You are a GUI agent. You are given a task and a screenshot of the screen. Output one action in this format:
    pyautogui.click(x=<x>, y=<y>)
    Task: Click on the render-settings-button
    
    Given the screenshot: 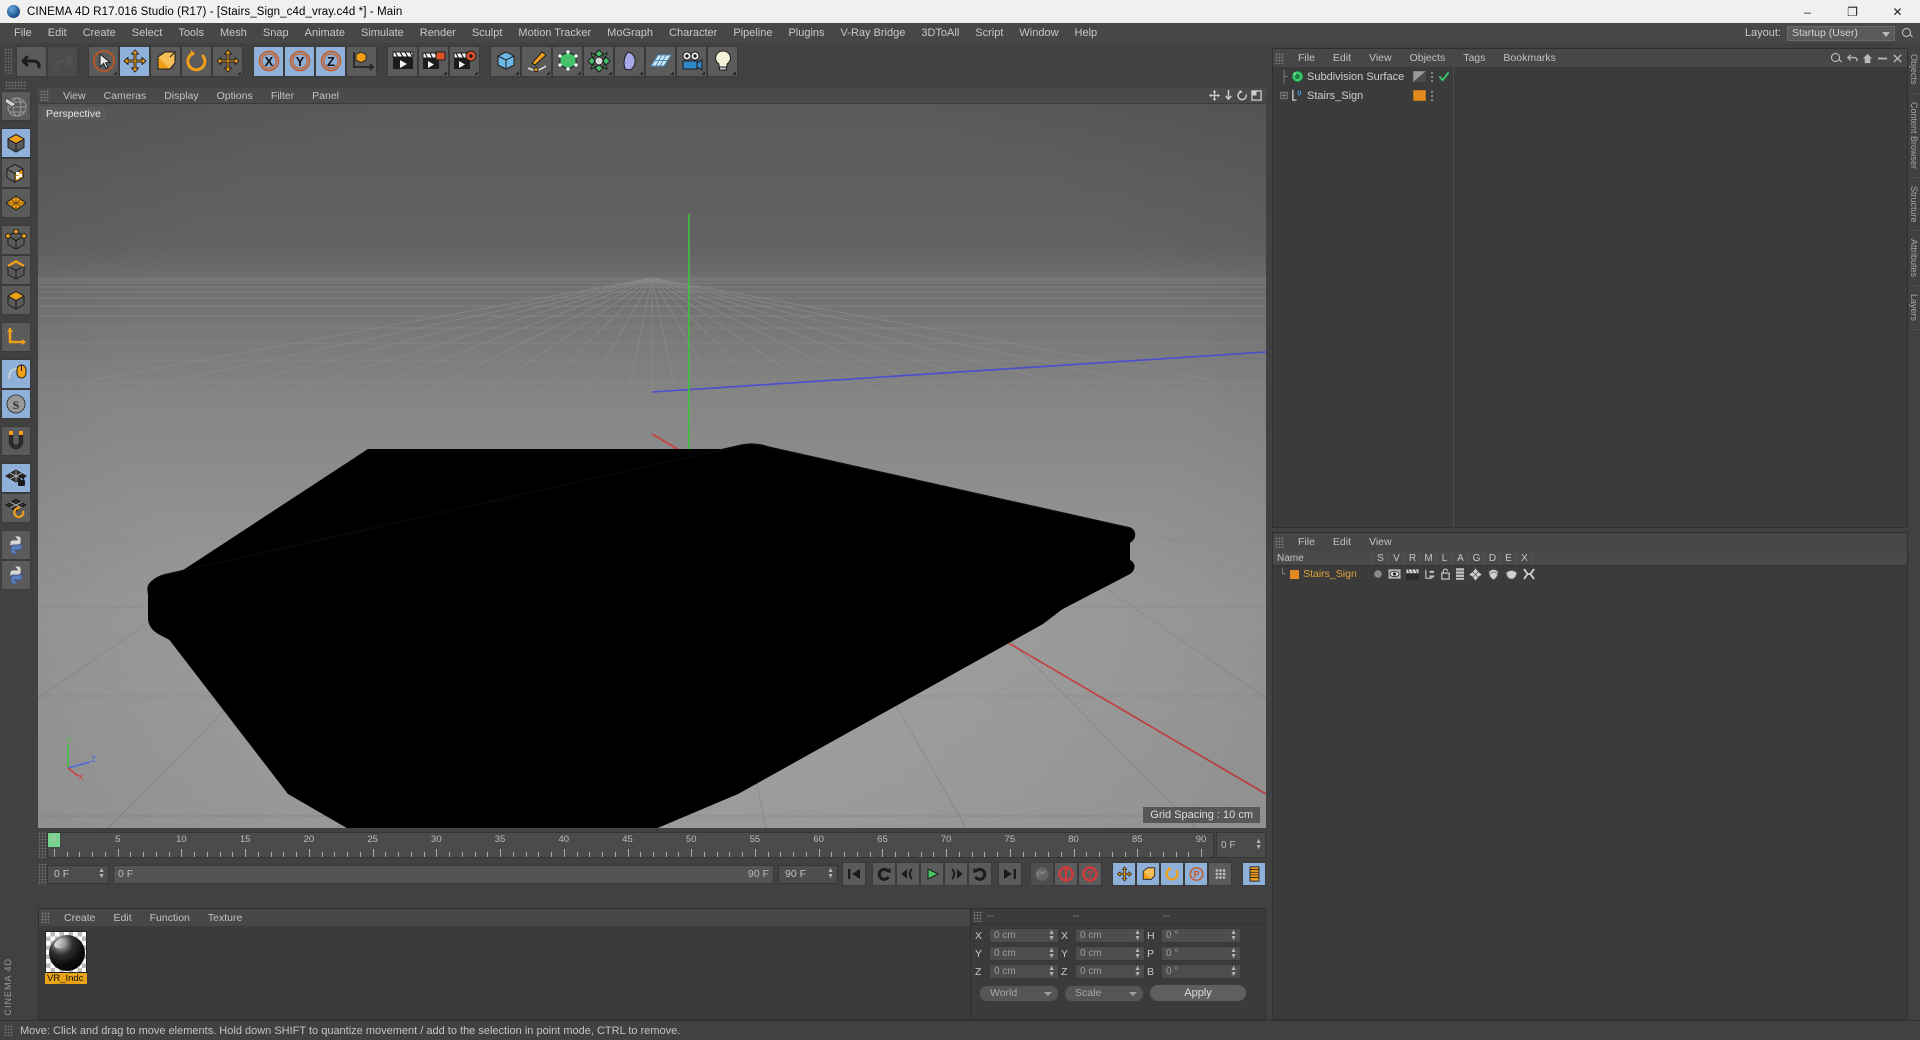 What is the action you would take?
    pyautogui.click(x=464, y=61)
    